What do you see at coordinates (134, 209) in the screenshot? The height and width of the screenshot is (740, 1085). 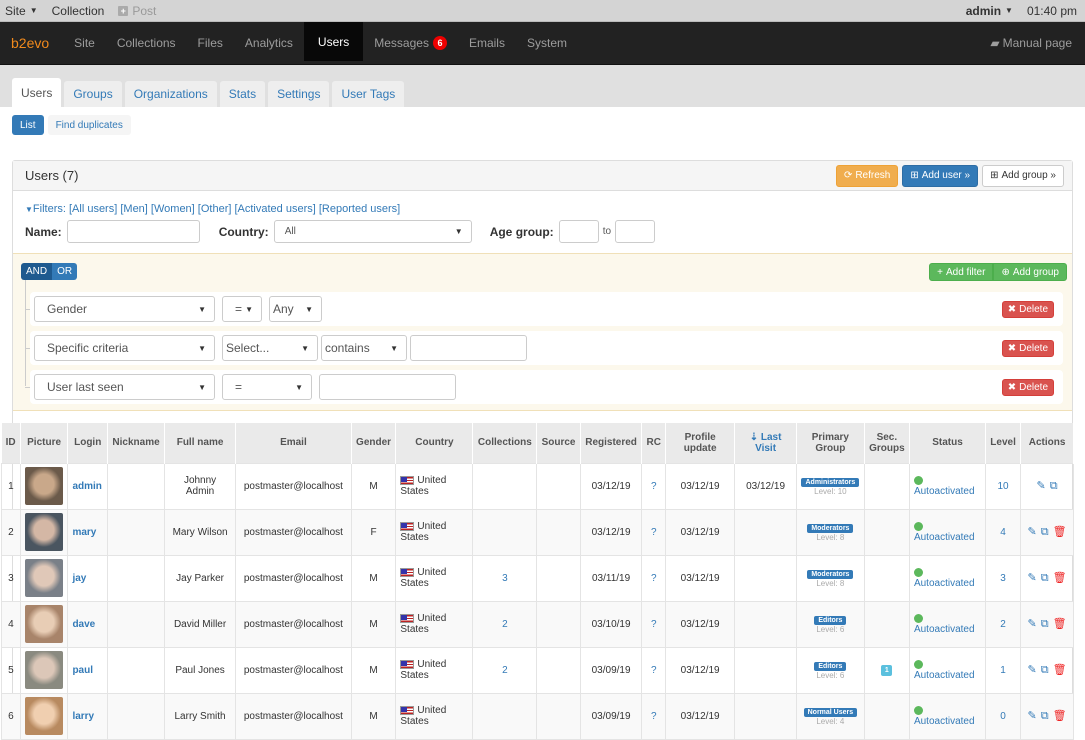 I see `filter-men: [Men]` at bounding box center [134, 209].